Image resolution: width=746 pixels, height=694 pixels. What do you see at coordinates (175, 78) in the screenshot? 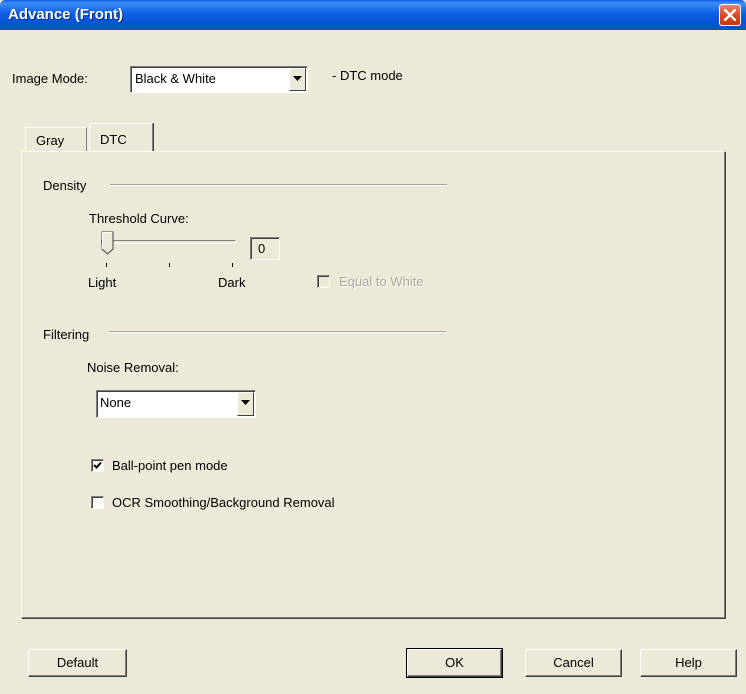
I see `image-mode-value: Black & White` at bounding box center [175, 78].